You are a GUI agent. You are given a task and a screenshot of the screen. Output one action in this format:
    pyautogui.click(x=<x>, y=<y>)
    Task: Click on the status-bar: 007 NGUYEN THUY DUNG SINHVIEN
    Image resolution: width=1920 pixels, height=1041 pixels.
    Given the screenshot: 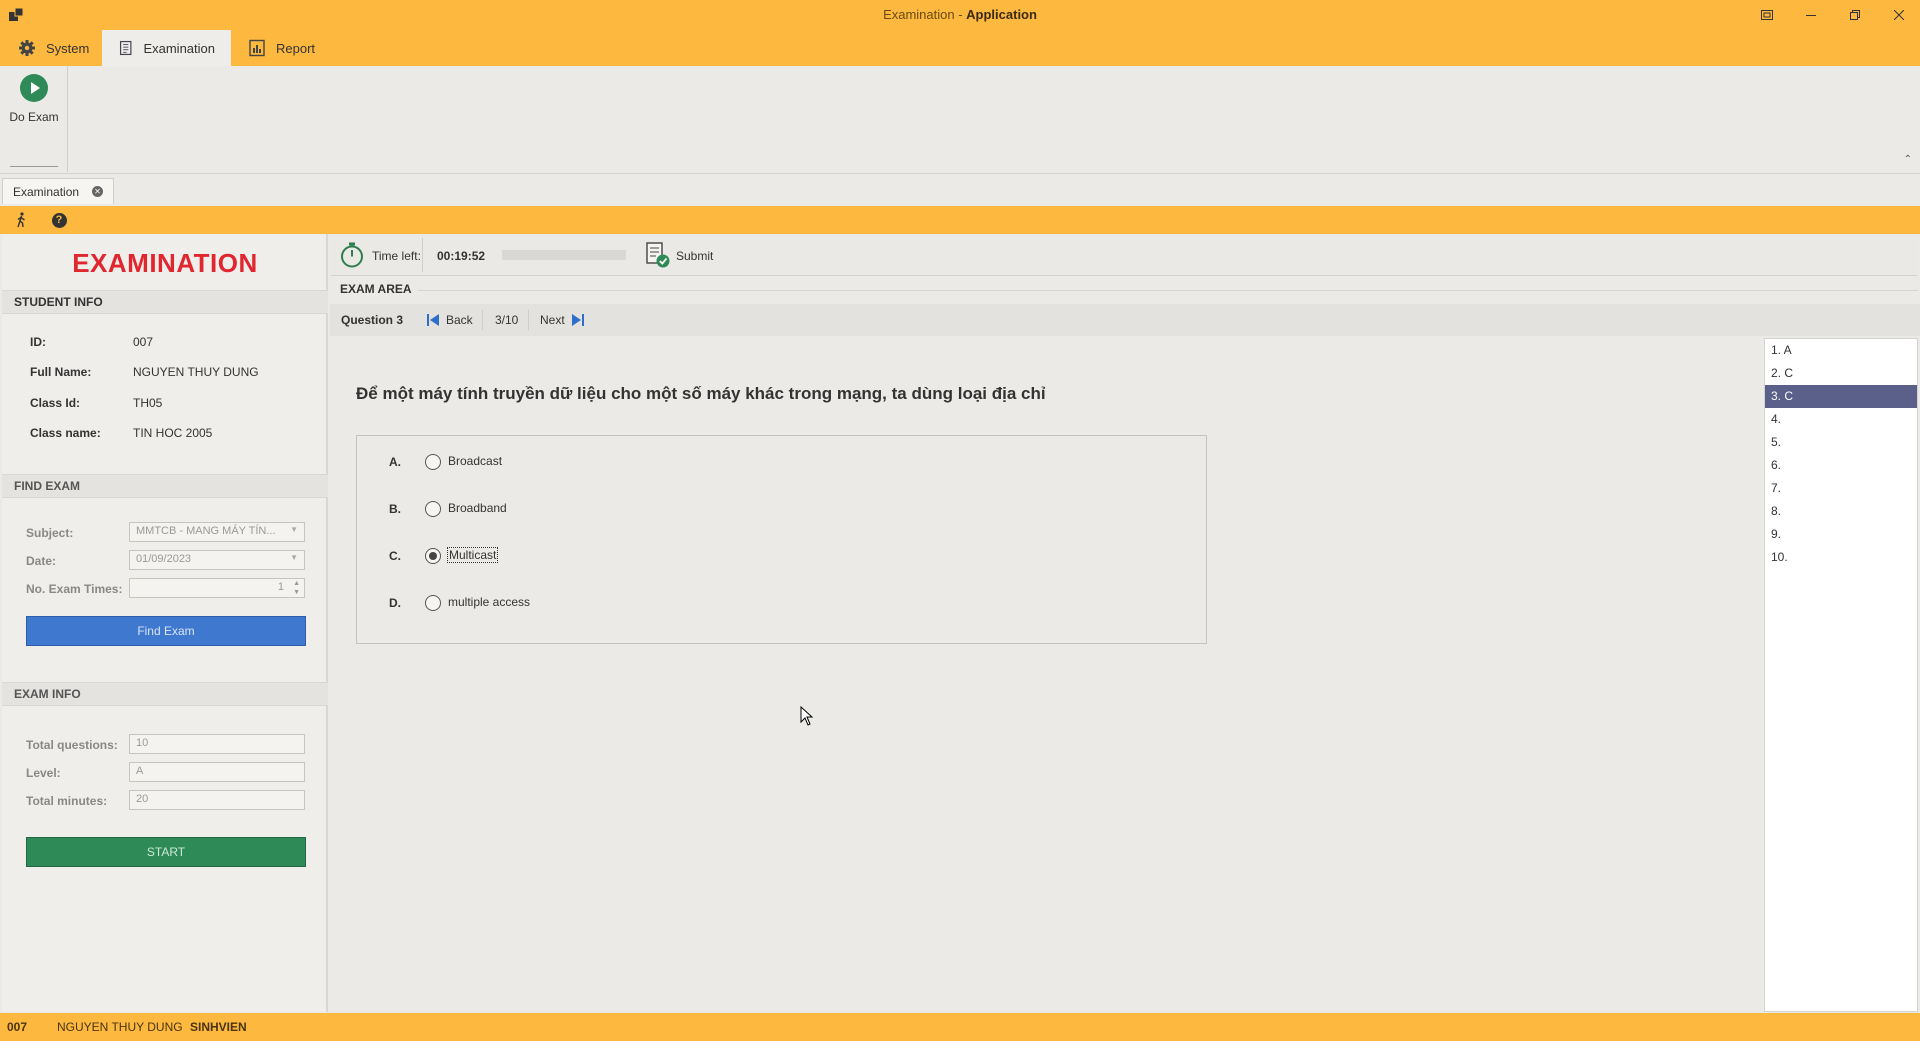 What is the action you would take?
    pyautogui.click(x=960, y=1027)
    